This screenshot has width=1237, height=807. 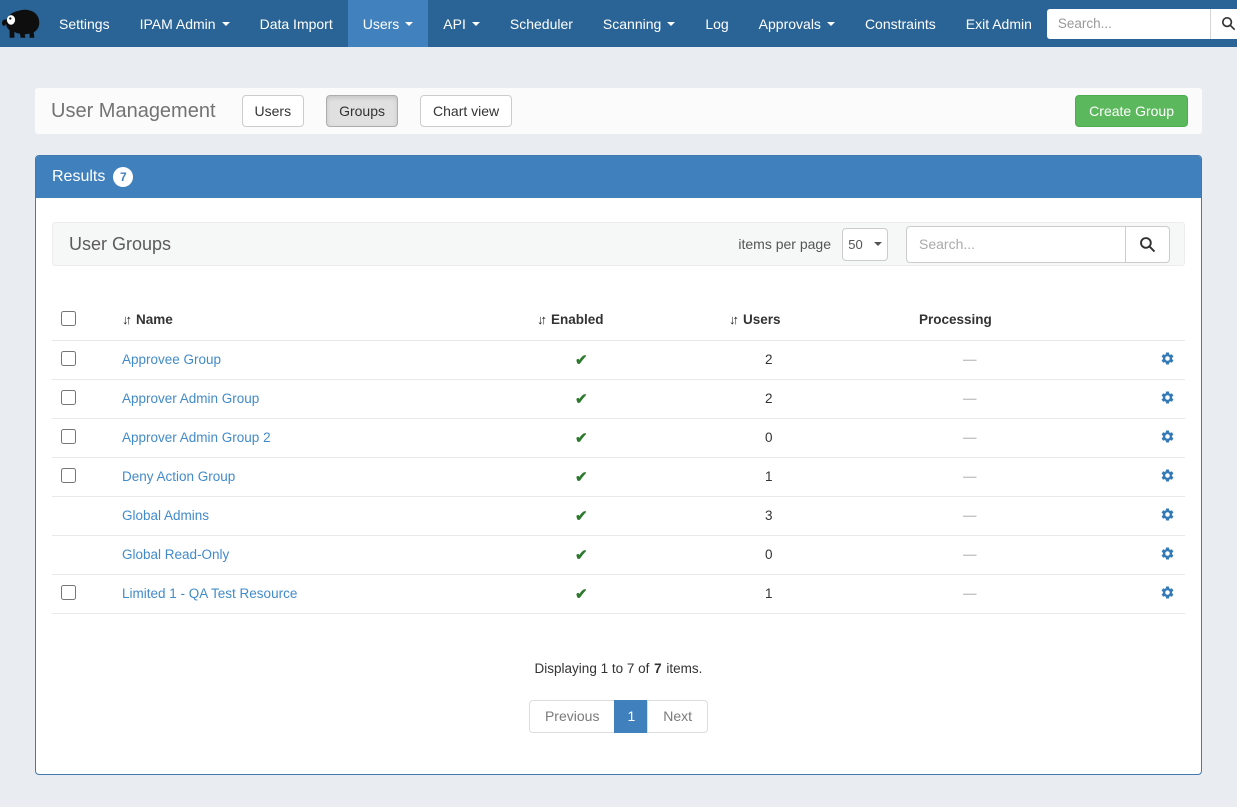 What do you see at coordinates (178, 476) in the screenshot?
I see `group-link-deny-action-group: Deny Action Group` at bounding box center [178, 476].